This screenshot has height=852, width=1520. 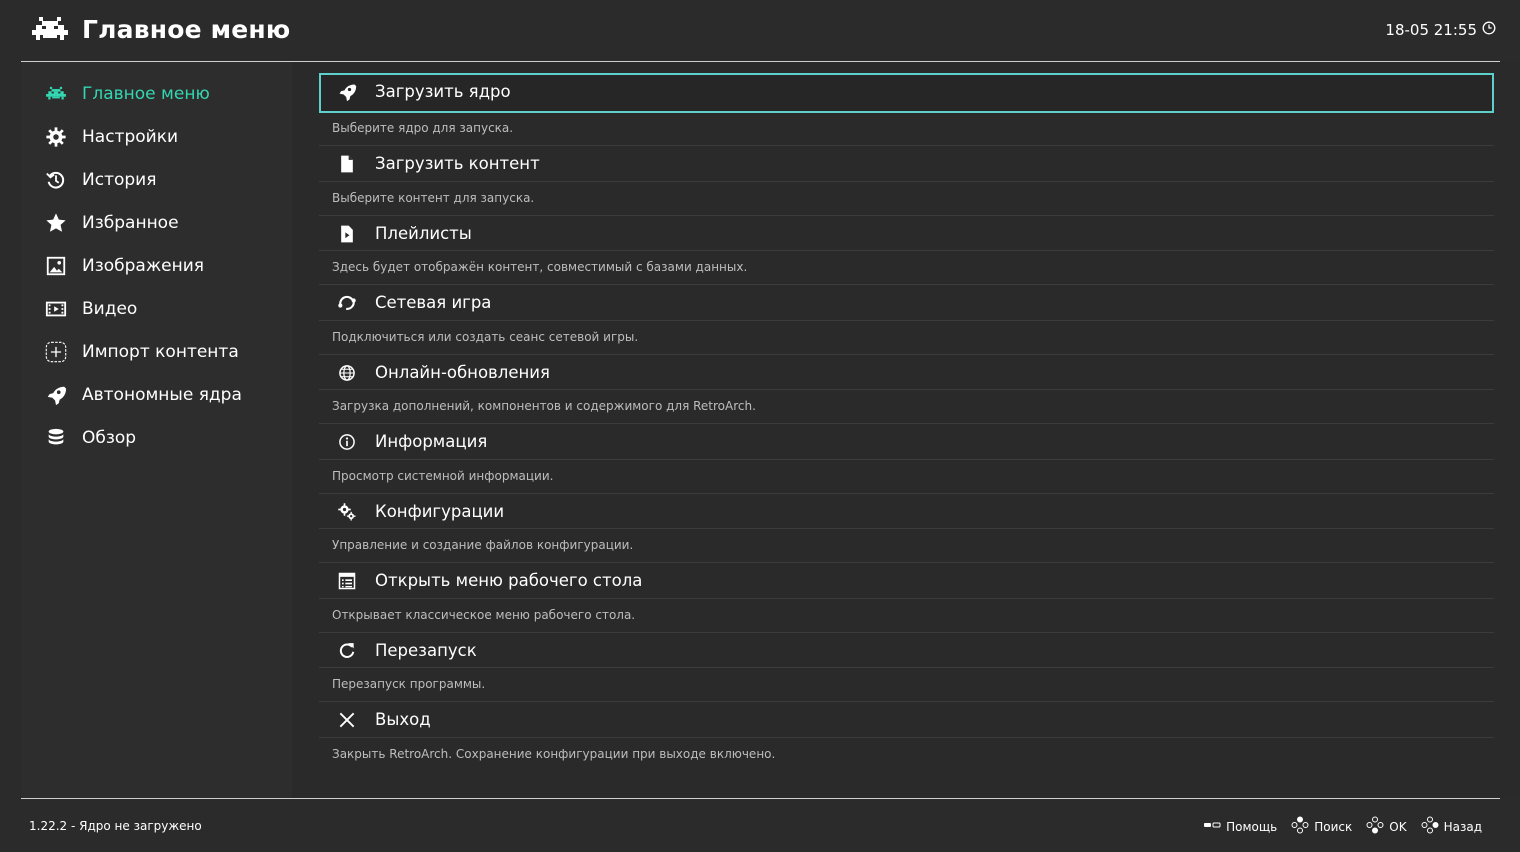 What do you see at coordinates (156, 438) in the screenshot?
I see `sidebar-item-browse: Обзор` at bounding box center [156, 438].